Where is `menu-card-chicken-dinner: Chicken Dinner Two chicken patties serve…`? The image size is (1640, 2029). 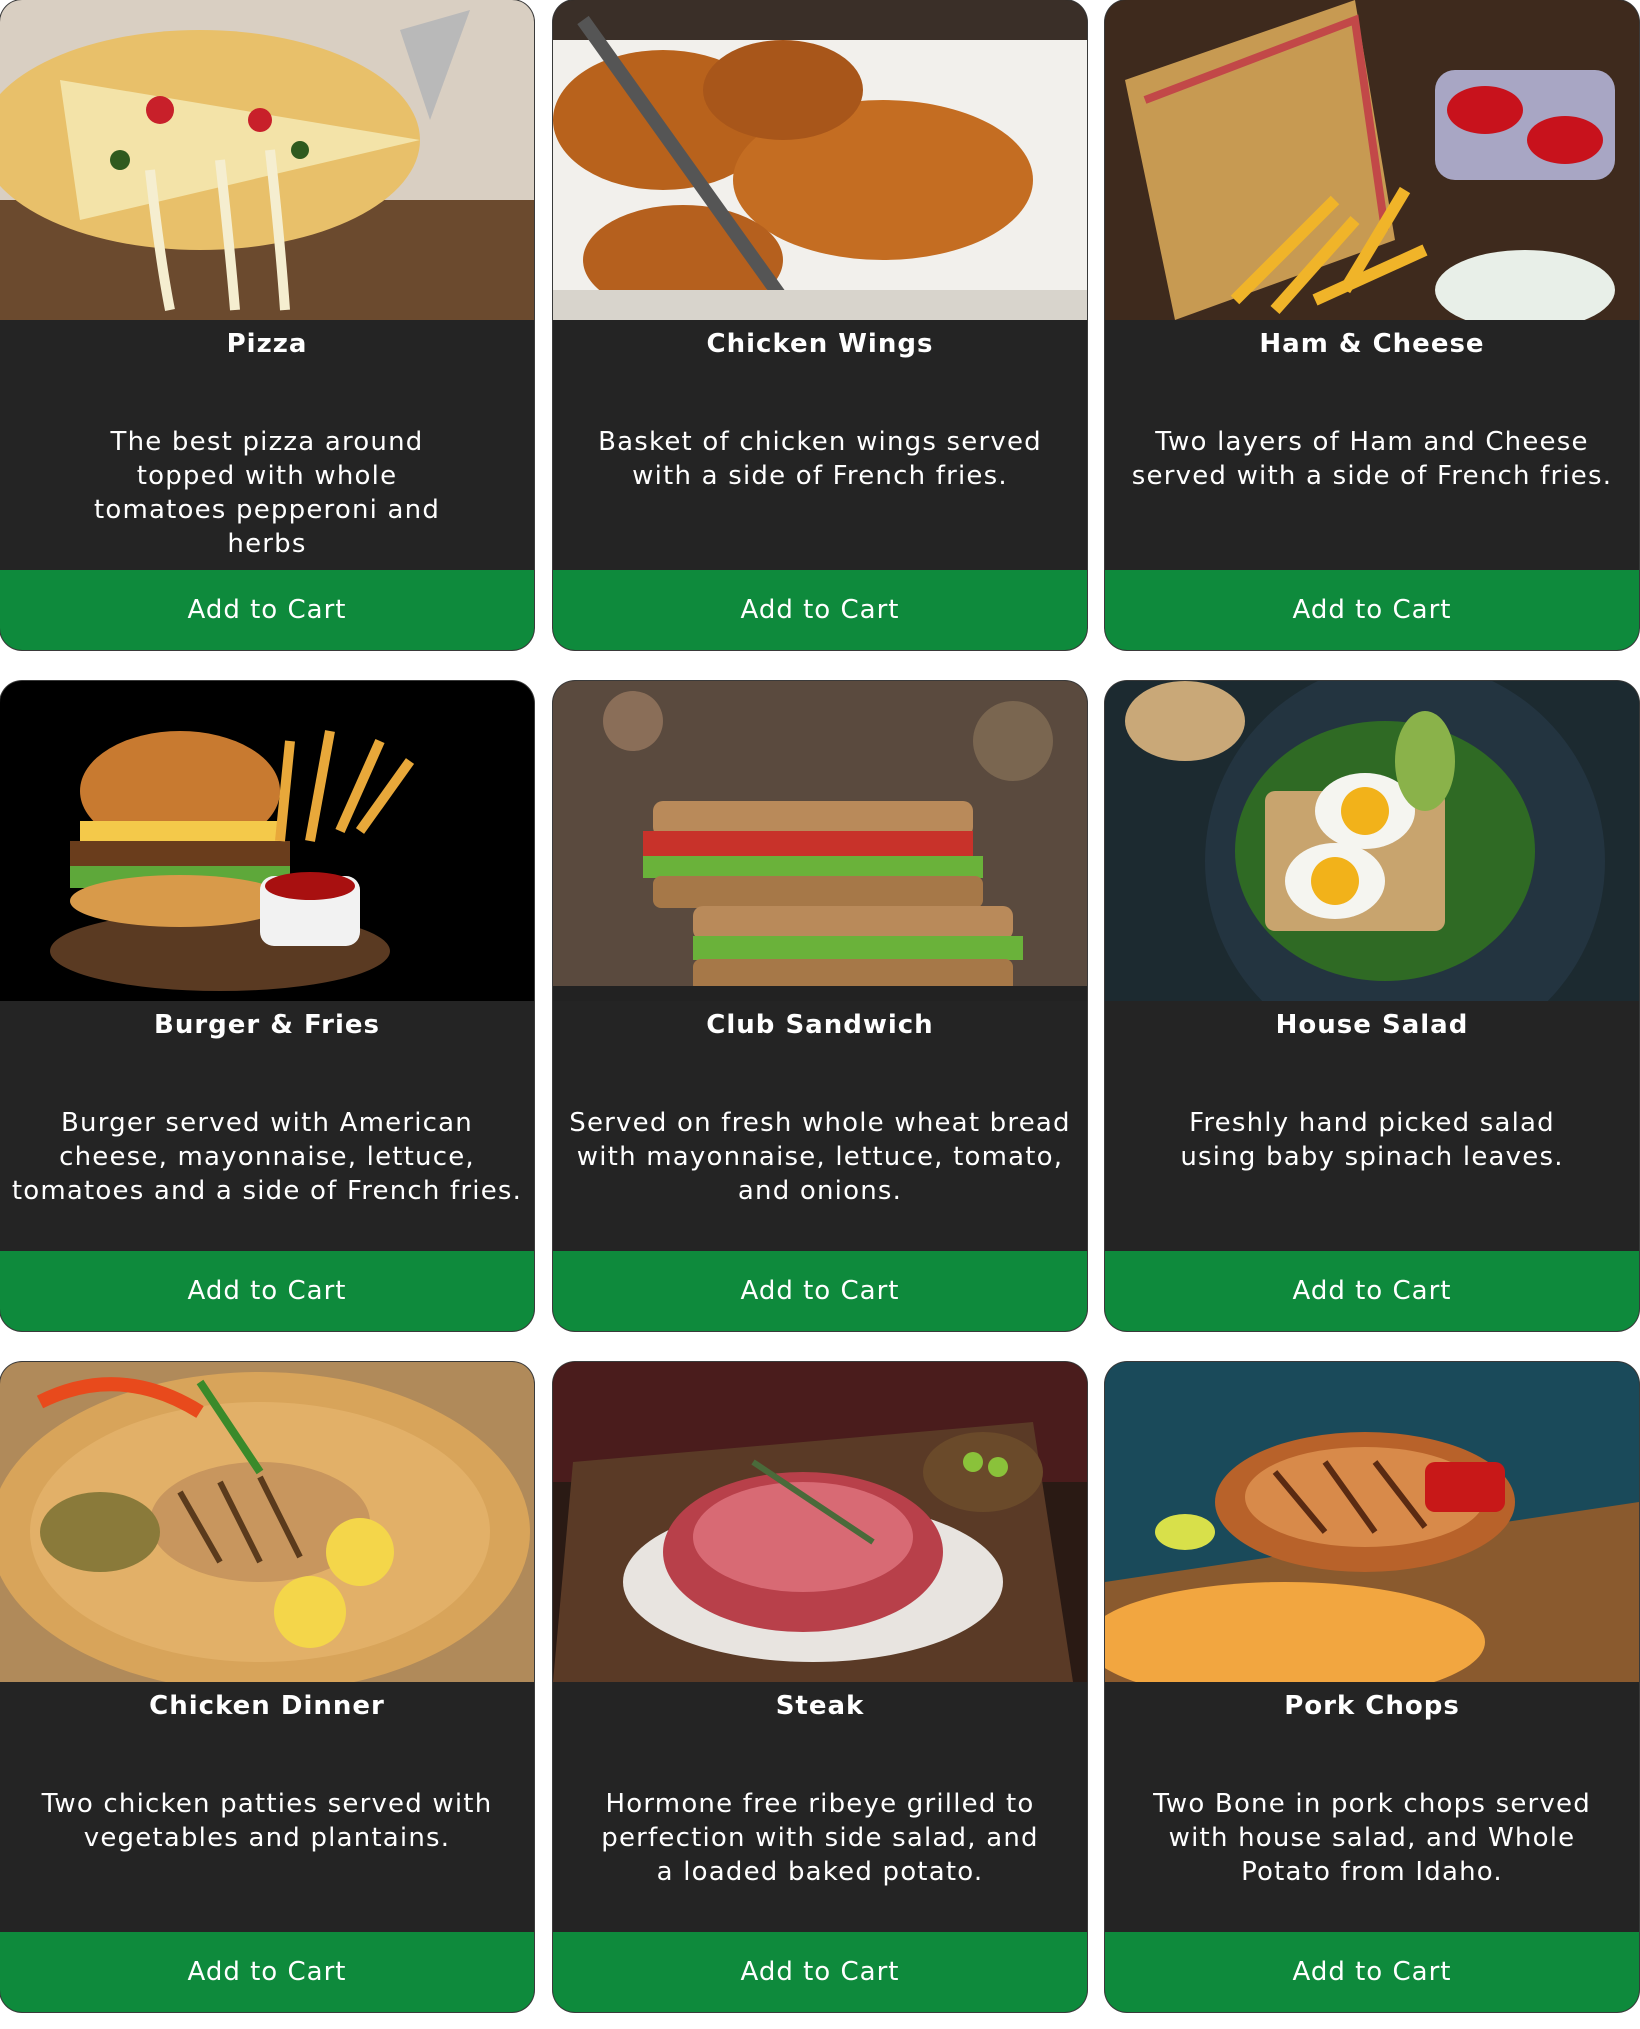 menu-card-chicken-dinner: Chicken Dinner Two chicken patties serve… is located at coordinates (267, 1687).